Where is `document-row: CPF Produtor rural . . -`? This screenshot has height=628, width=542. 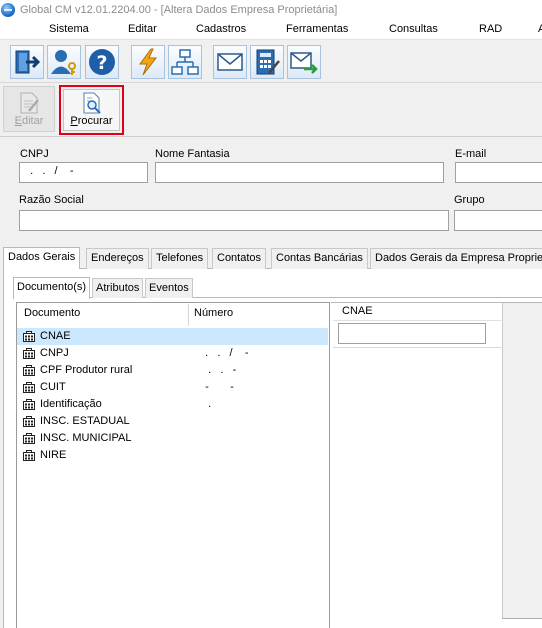
document-row: CPF Produtor rural . . - is located at coordinates (172, 370).